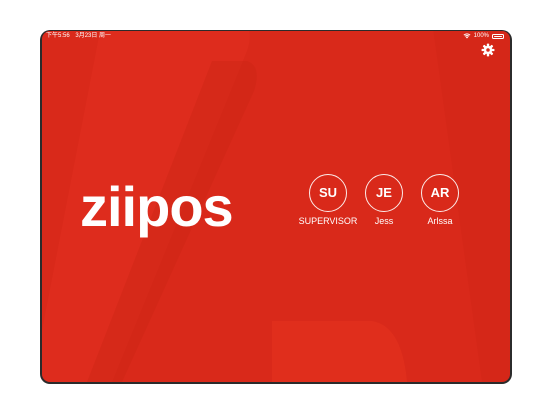 The width and height of the screenshot is (552, 414). I want to click on wifi-icon, so click(467, 36).